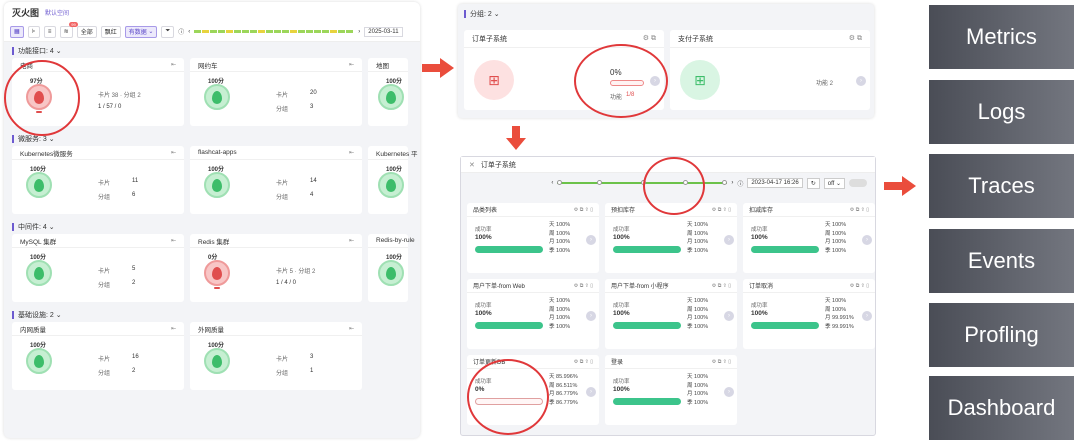 Image resolution: width=1080 pixels, height=442 pixels. I want to click on card-flashcat: flashcat-apps ⇤ 100分 卡片 14 分组 4, so click(276, 180).